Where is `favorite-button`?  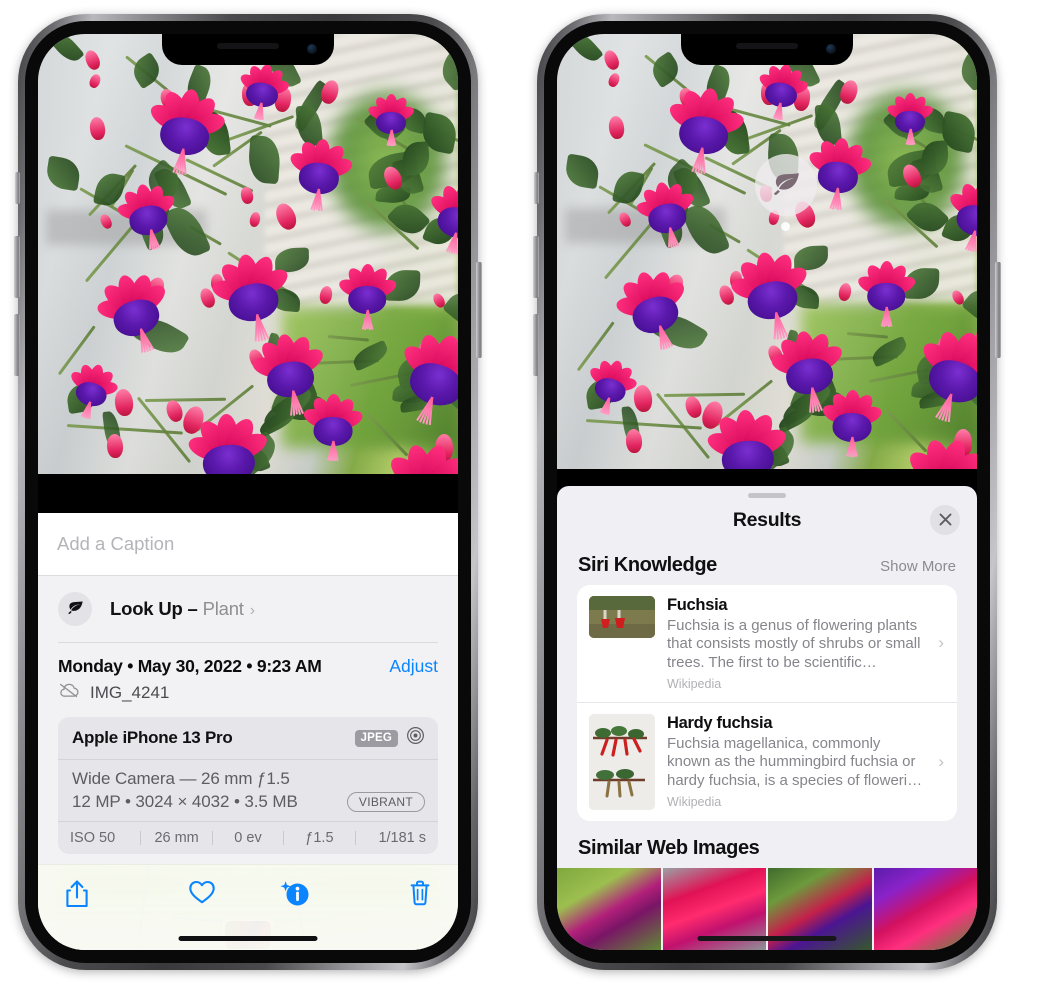
favorite-button is located at coordinates (202, 892).